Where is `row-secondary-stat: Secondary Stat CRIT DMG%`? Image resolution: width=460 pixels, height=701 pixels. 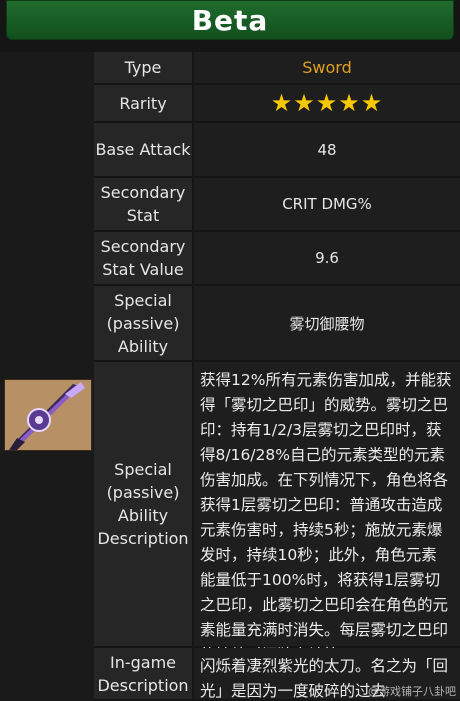 row-secondary-stat: Secondary Stat CRIT DMG% is located at coordinates (277, 205).